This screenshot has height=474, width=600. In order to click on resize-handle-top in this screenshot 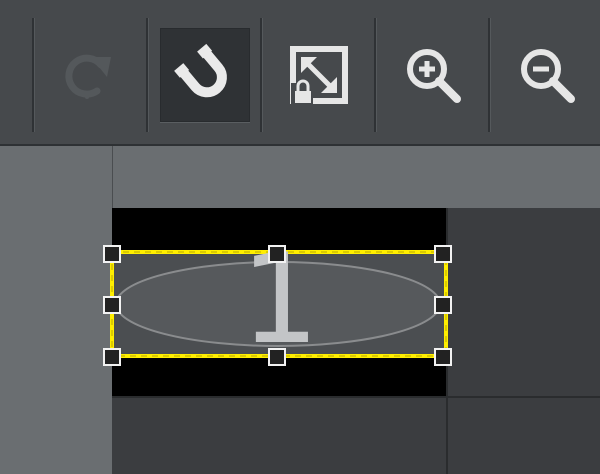, I will do `click(277, 254)`.